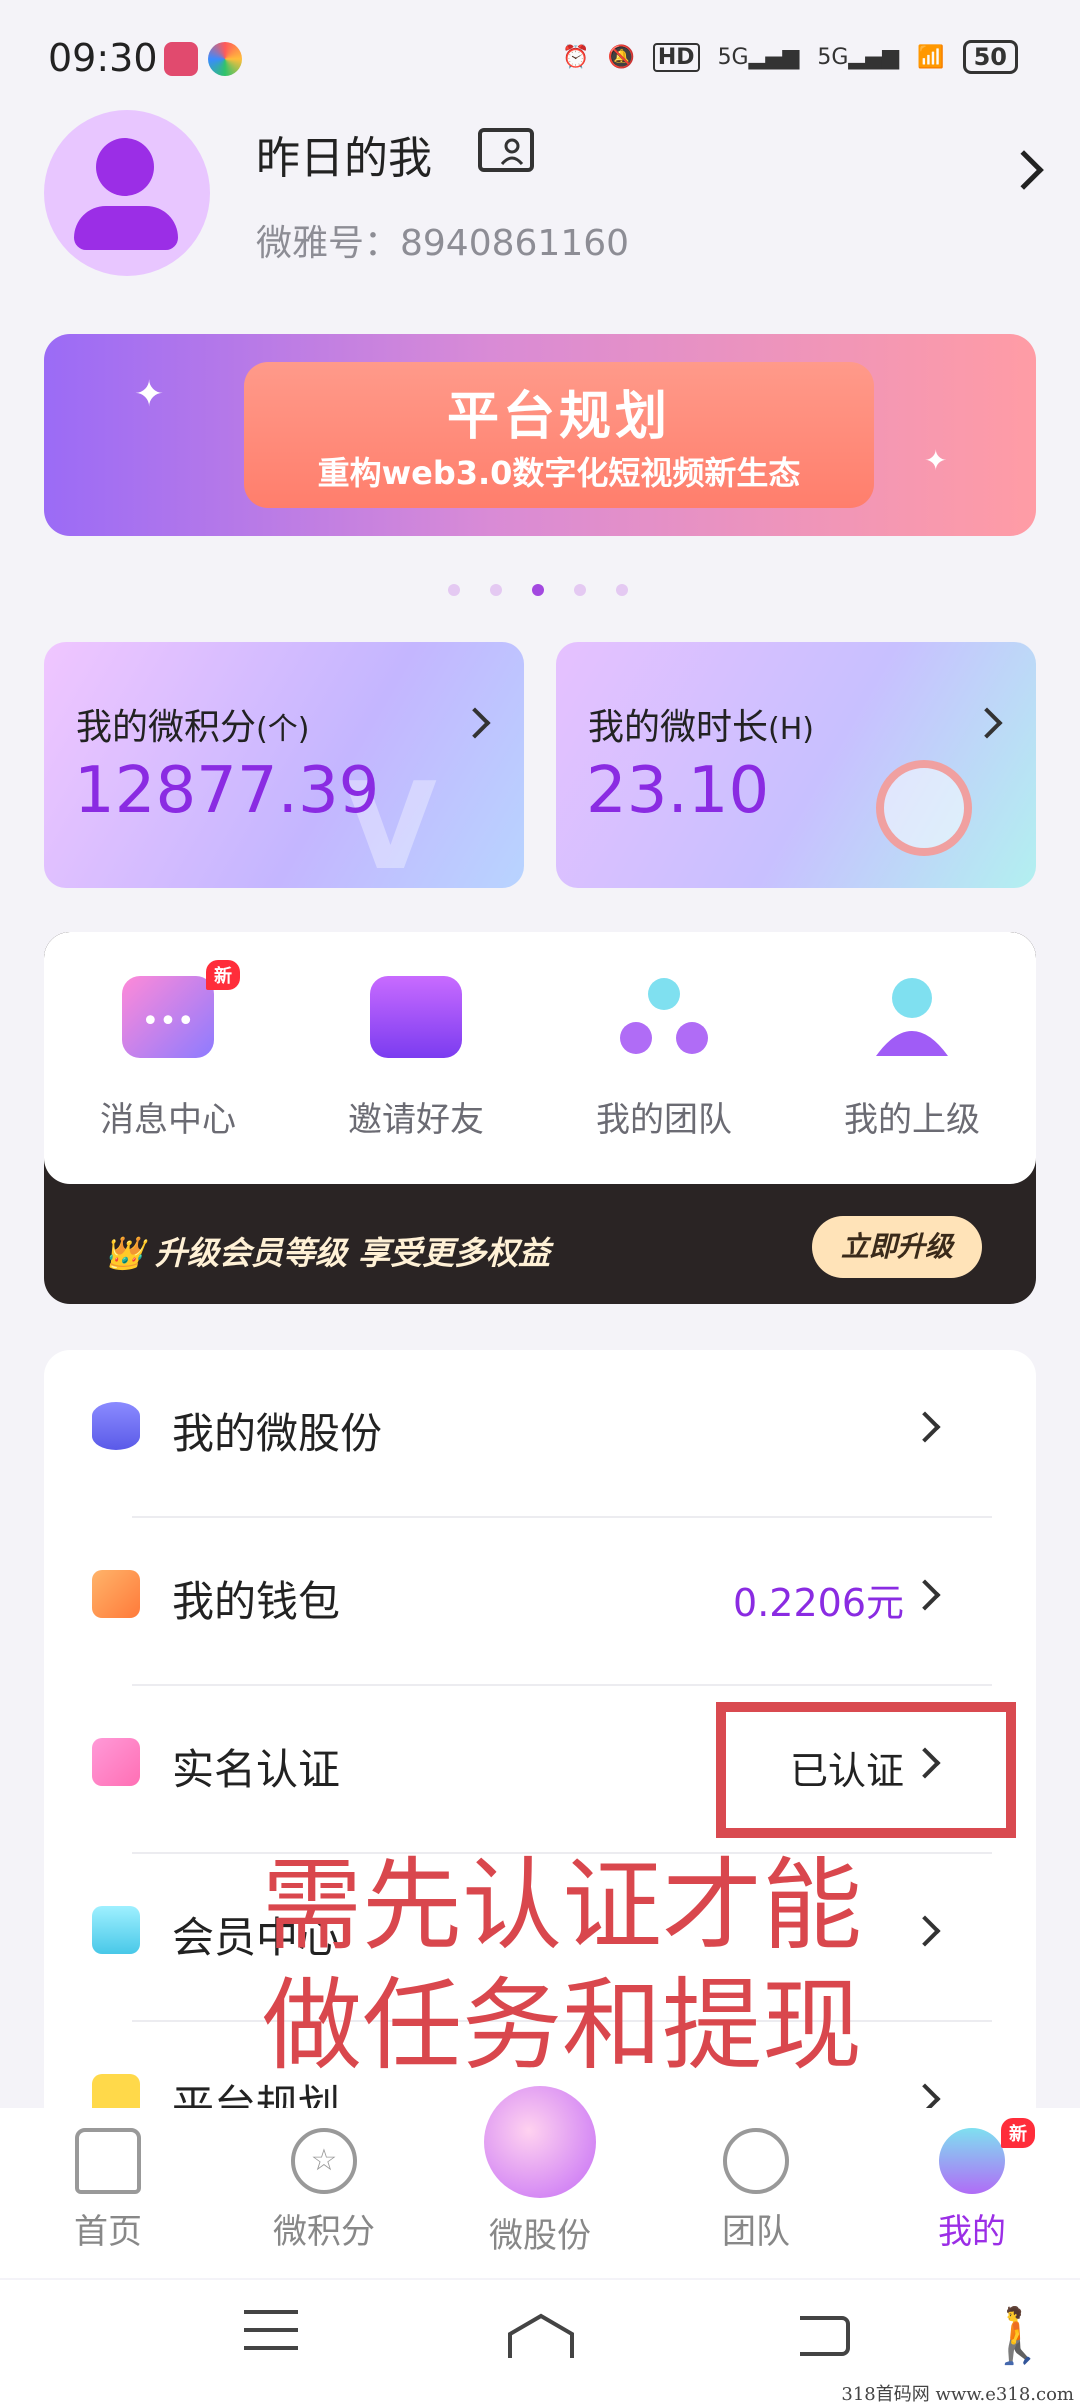 The width and height of the screenshot is (1080, 2408). What do you see at coordinates (181, 59) in the screenshot?
I see `bilibili-app-icon` at bounding box center [181, 59].